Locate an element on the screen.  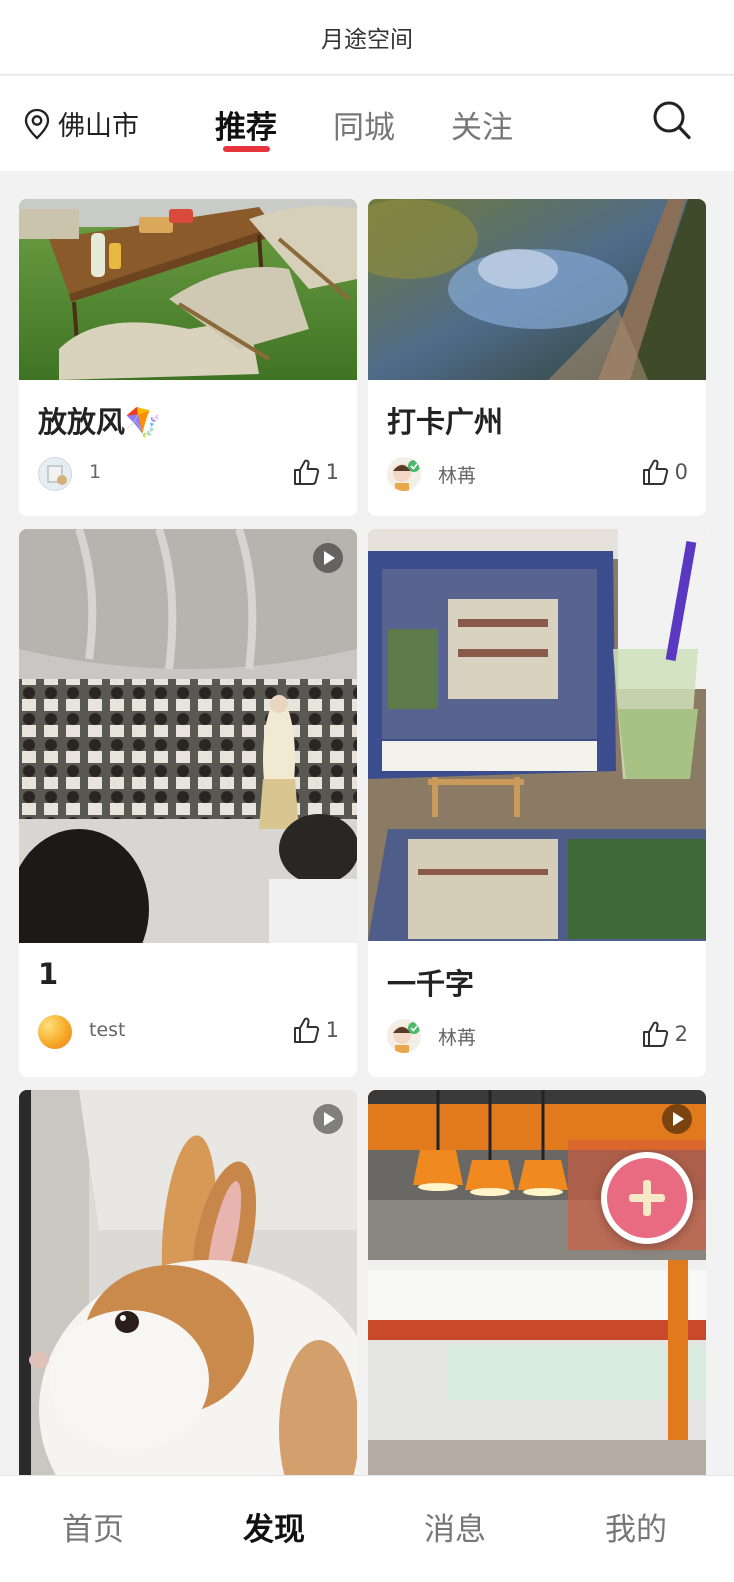
city-selector: 佛山市 is located at coordinates (81, 123).